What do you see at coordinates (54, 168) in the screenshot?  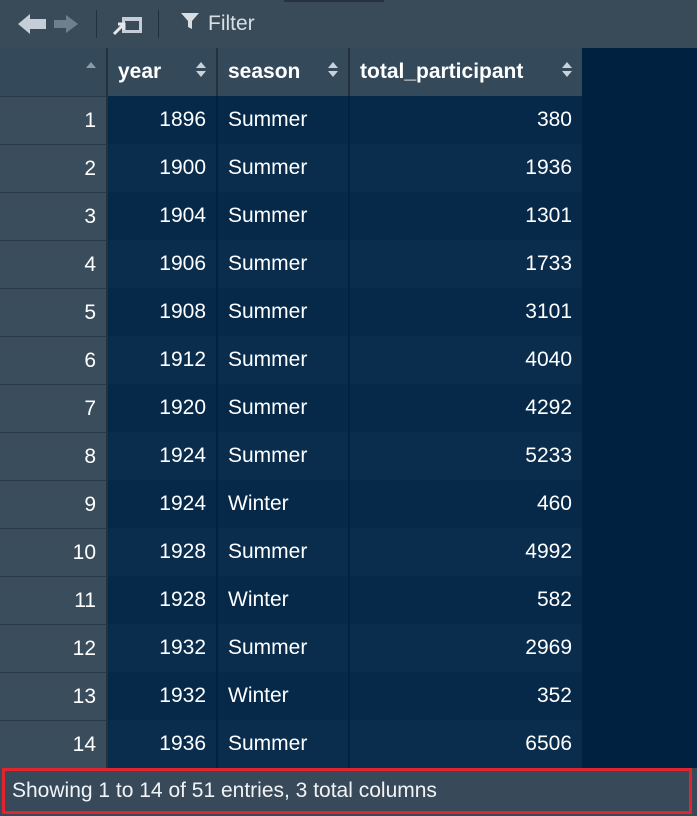 I see `row-number-cell: 2` at bounding box center [54, 168].